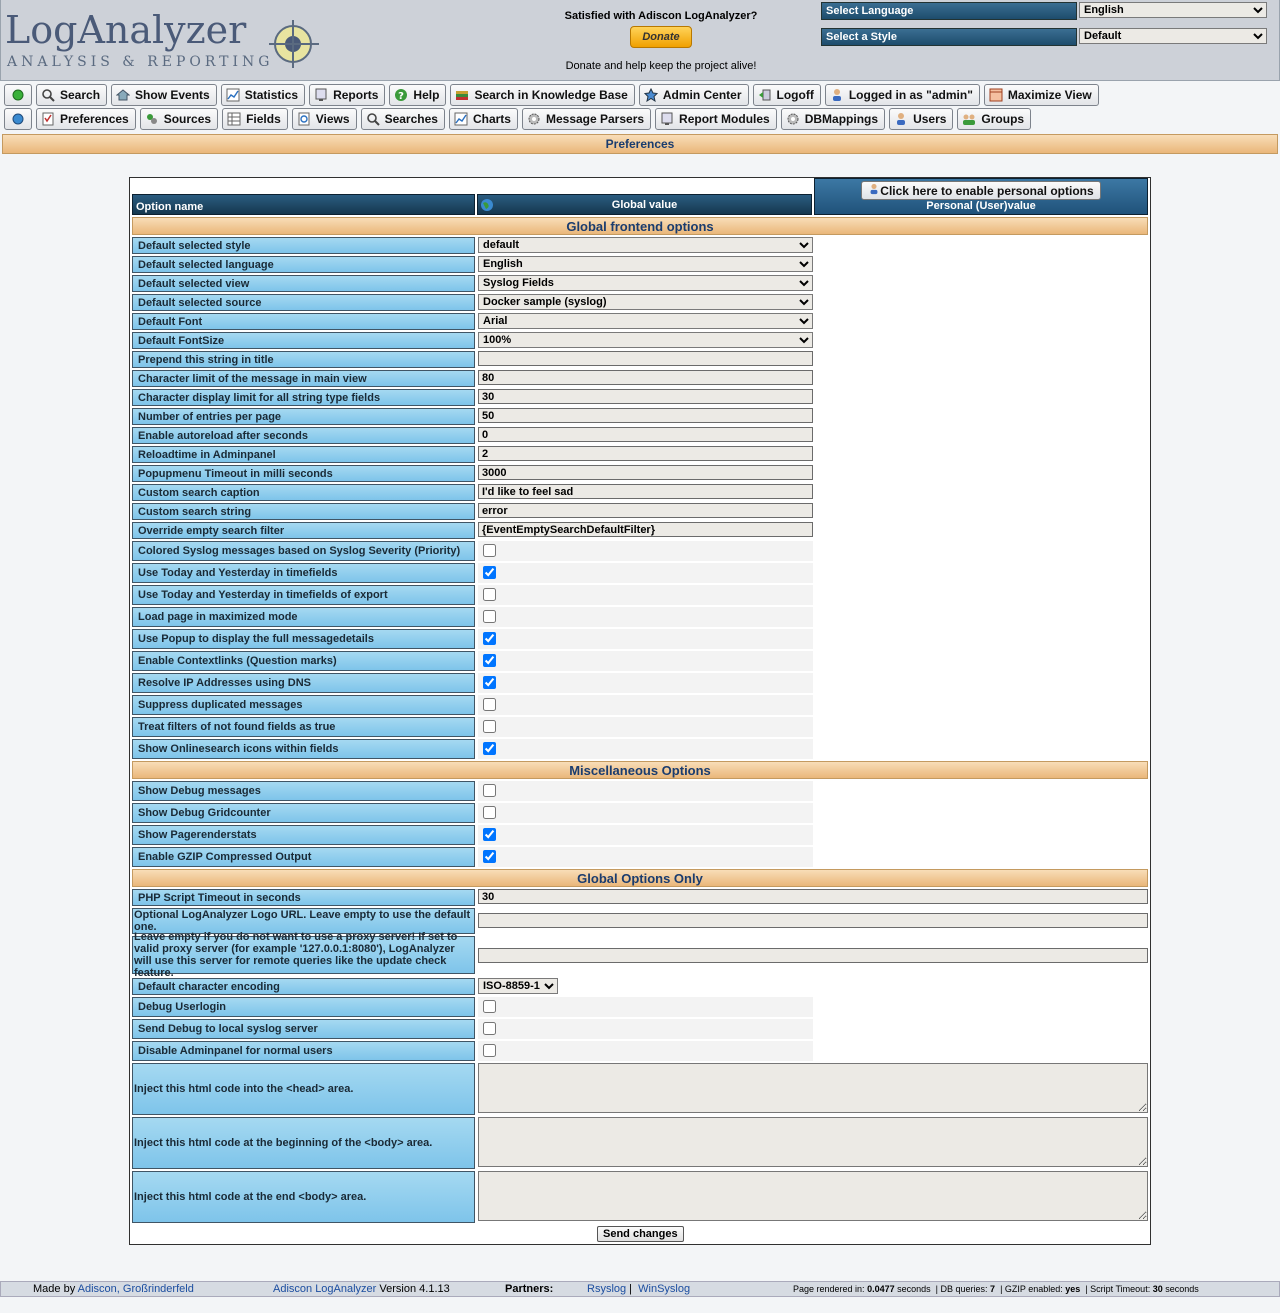  I want to click on checkbox-row: Load page in maximized mode, so click(640, 617).